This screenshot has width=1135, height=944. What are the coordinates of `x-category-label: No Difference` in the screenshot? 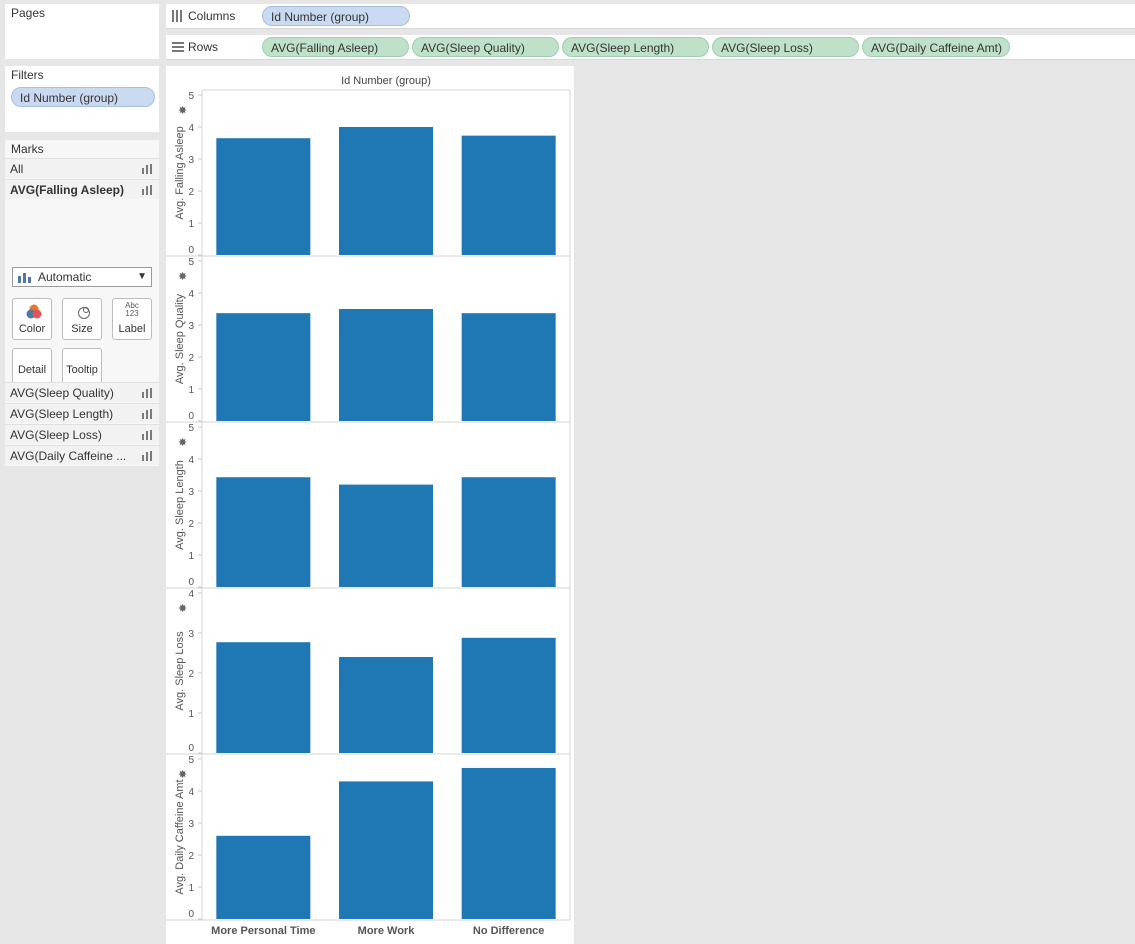 It's located at (509, 931).